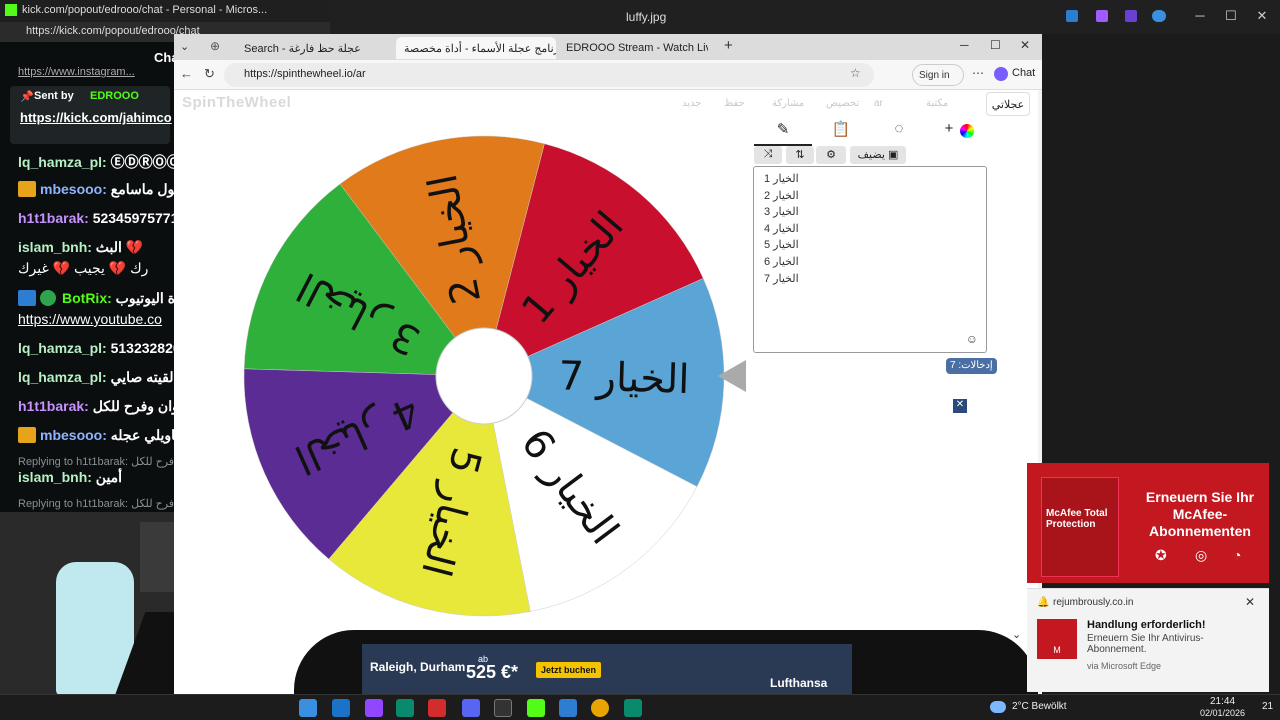  Describe the element at coordinates (1145, 644) in the screenshot. I see `notification-body: Erneuern Sie Ihr Antivirus-Abonnement.` at that location.